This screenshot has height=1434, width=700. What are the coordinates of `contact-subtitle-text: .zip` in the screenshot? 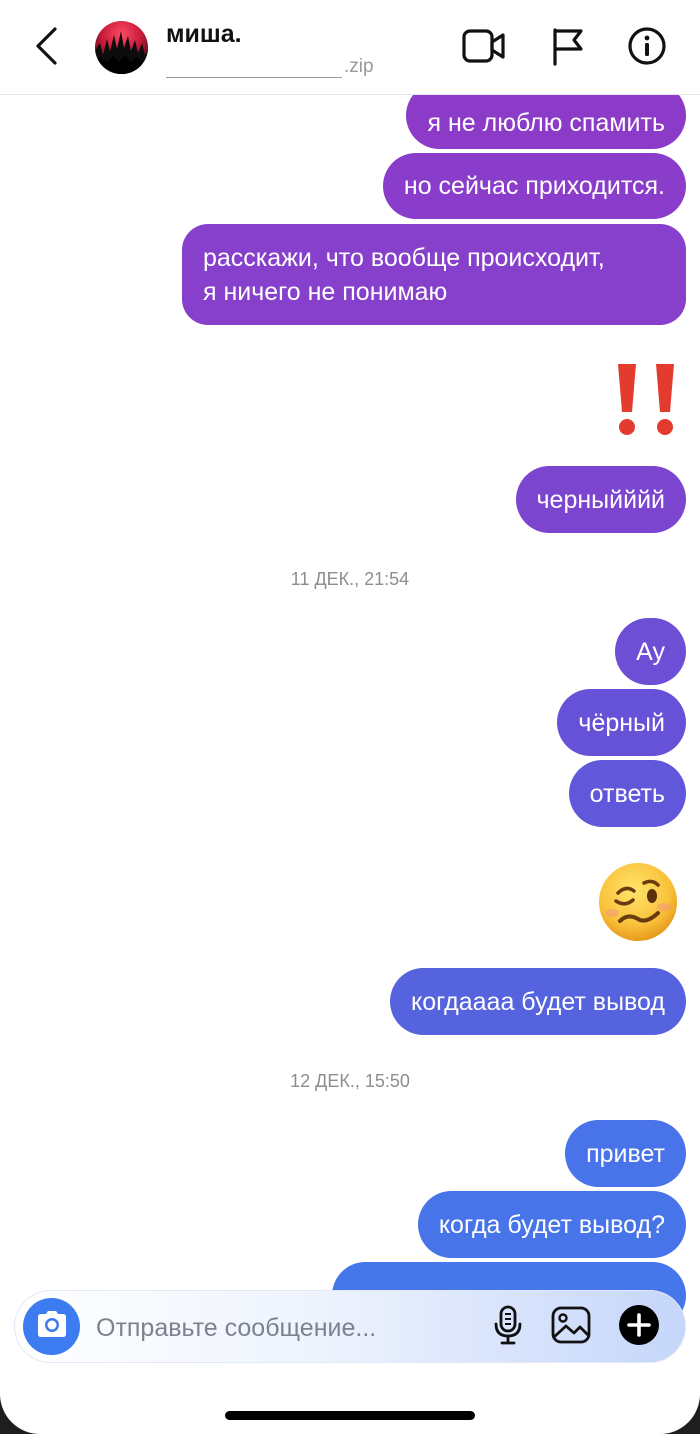 It's located at (359, 66).